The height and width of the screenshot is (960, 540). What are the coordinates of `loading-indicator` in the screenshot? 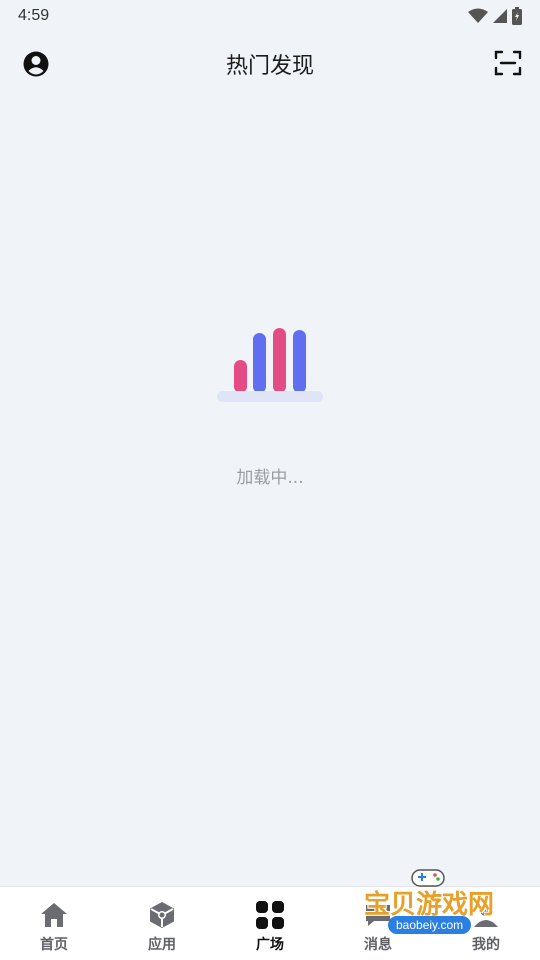 It's located at (270, 365).